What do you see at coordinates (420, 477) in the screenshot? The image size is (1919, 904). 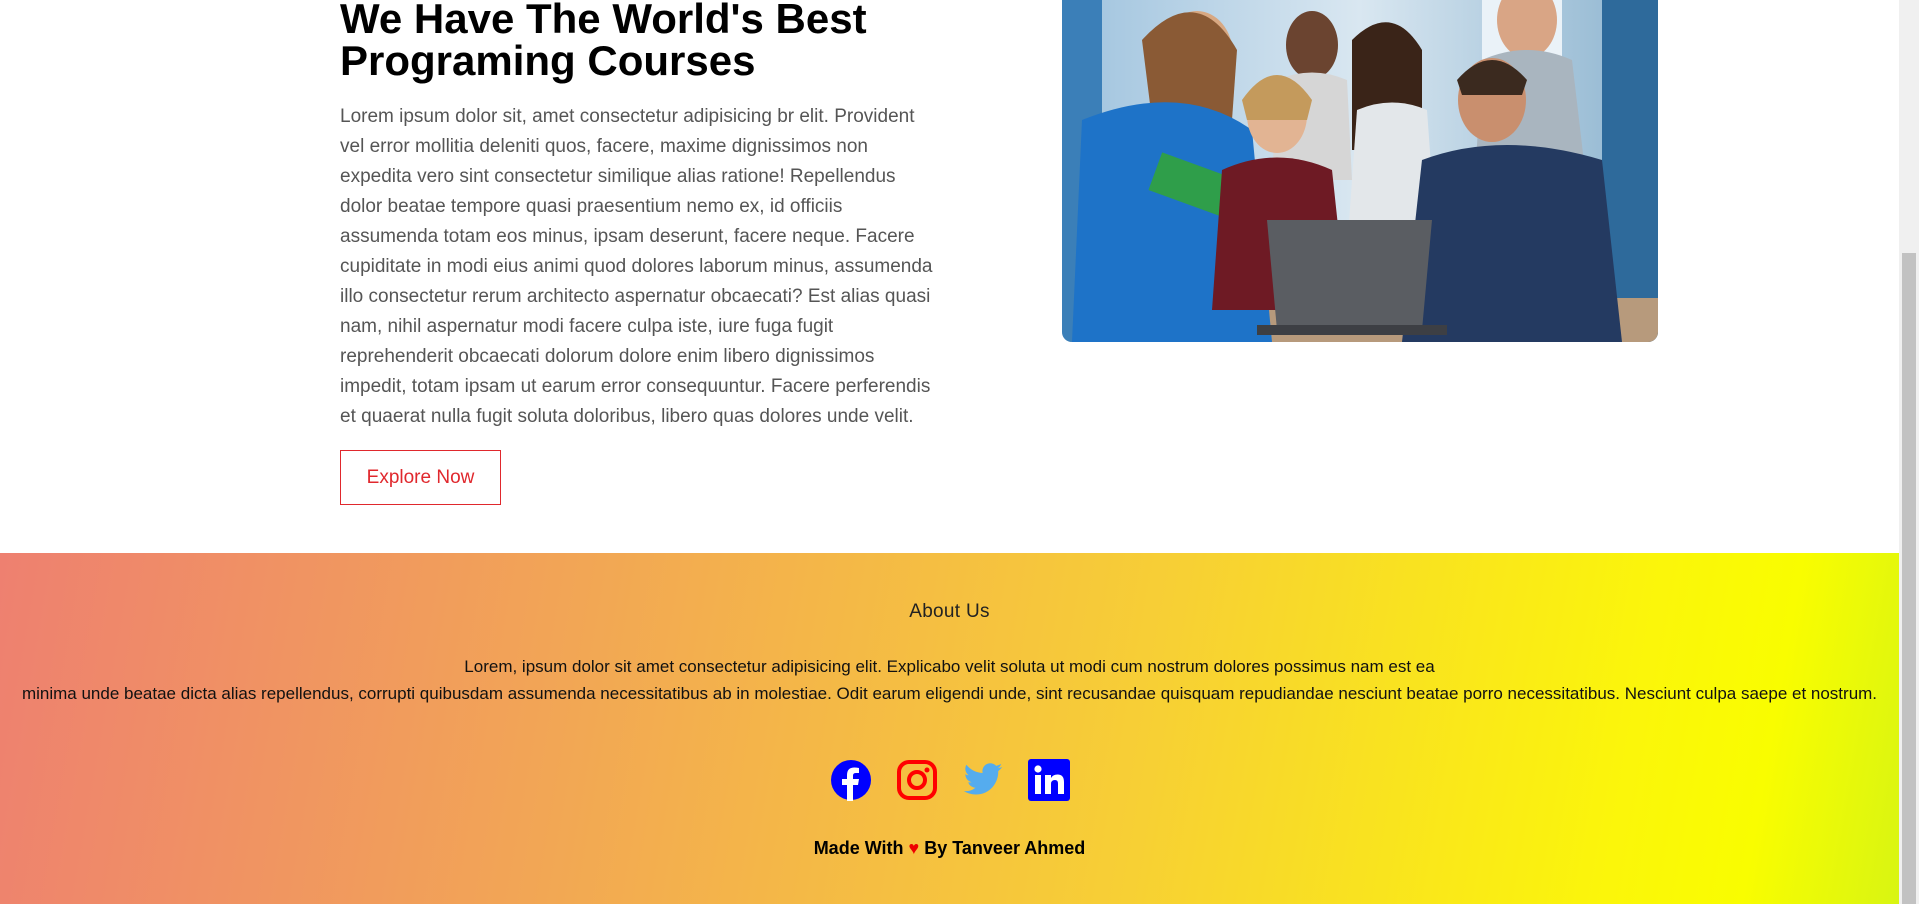 I see `explore-now-button: Explore Now` at bounding box center [420, 477].